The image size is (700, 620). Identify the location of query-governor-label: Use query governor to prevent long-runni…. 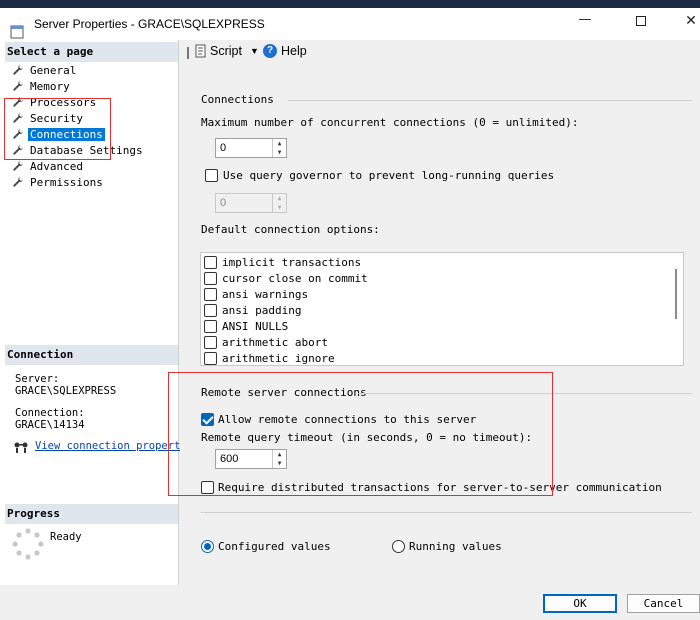
(389, 175).